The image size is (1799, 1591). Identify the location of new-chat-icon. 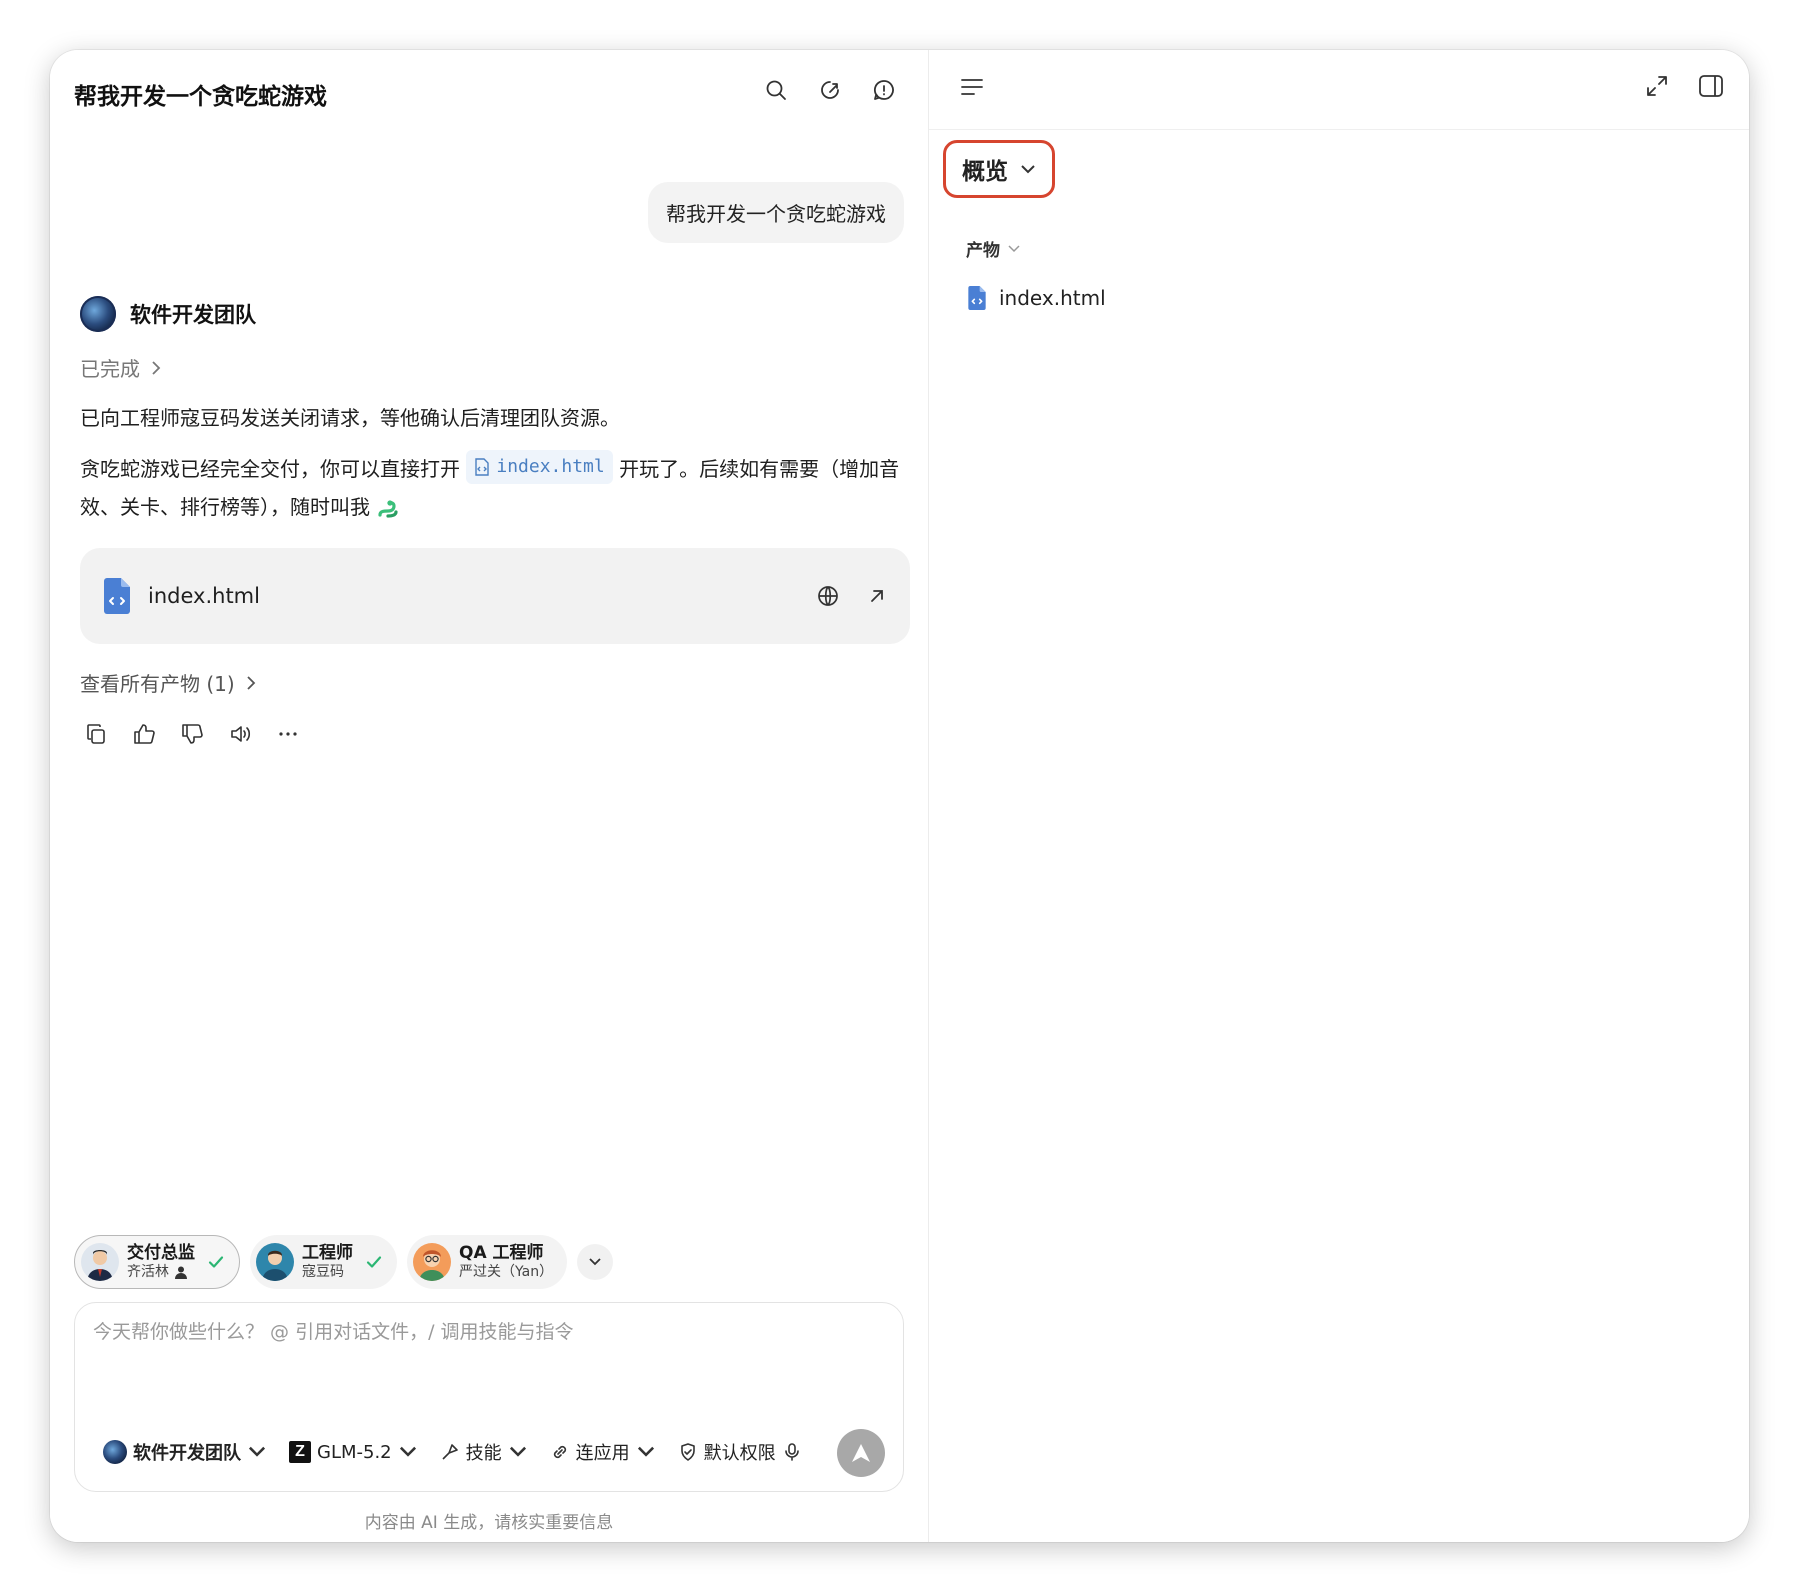
(830, 90).